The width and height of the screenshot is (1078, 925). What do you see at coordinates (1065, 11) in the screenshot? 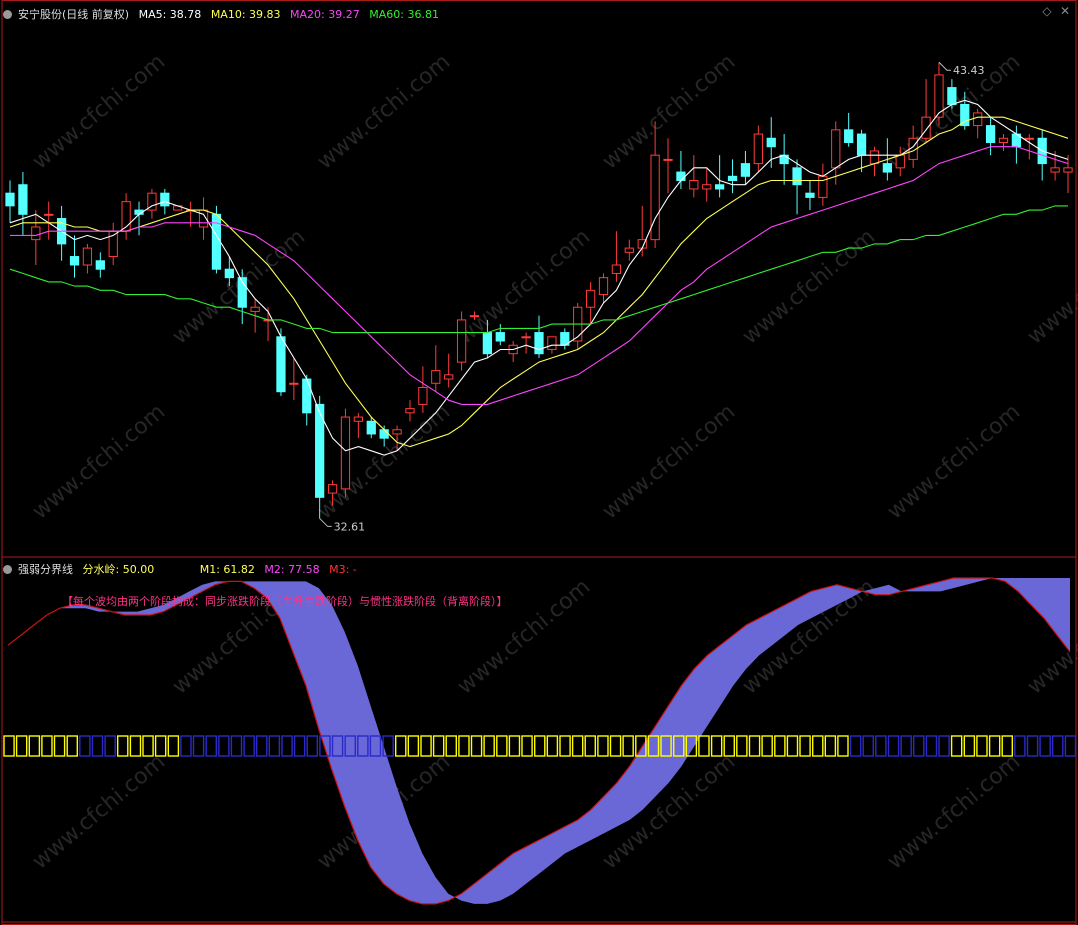
I see `close-icon: ✕` at bounding box center [1065, 11].